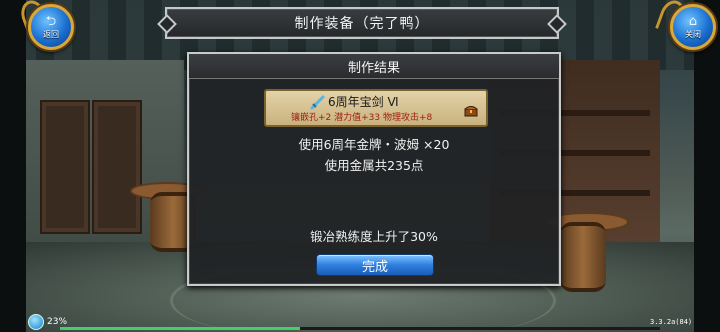 The width and height of the screenshot is (720, 332). I want to click on page-title-bar: 制作装备（完了鸭）, so click(362, 23).